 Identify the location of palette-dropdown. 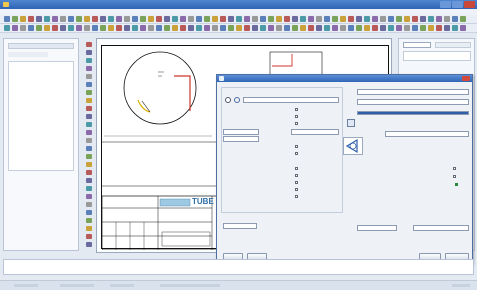
(417, 45).